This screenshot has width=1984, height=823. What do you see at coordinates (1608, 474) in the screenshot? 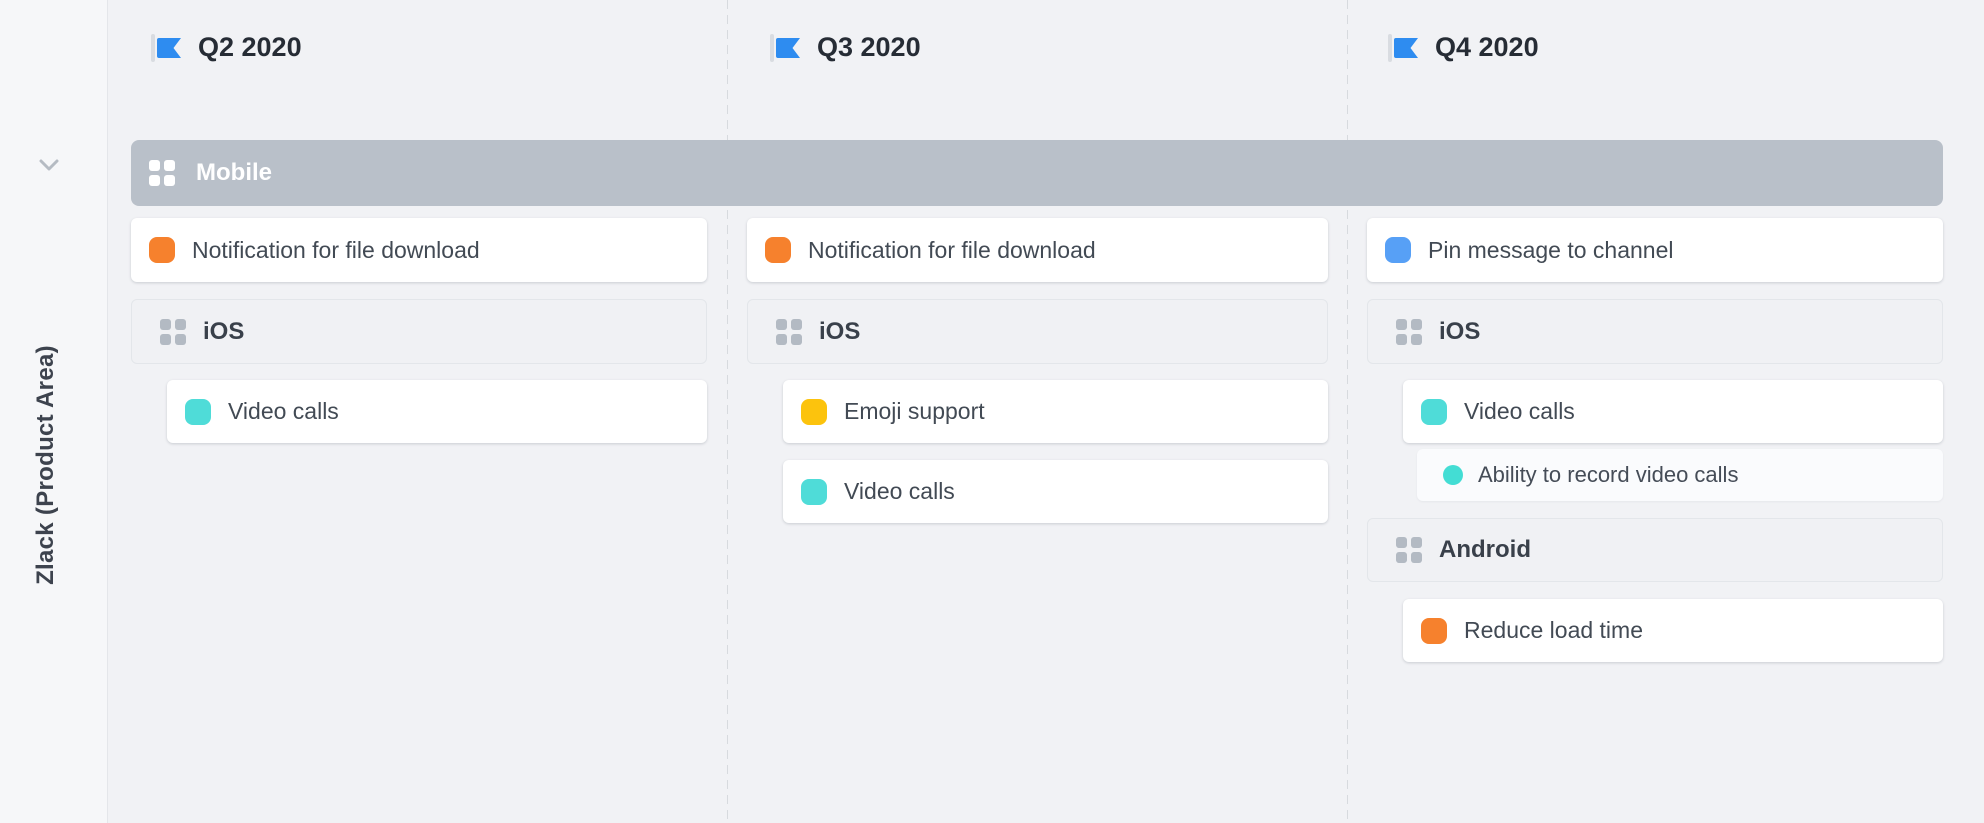
I see `subfeature-title: Ability to record video calls` at bounding box center [1608, 474].